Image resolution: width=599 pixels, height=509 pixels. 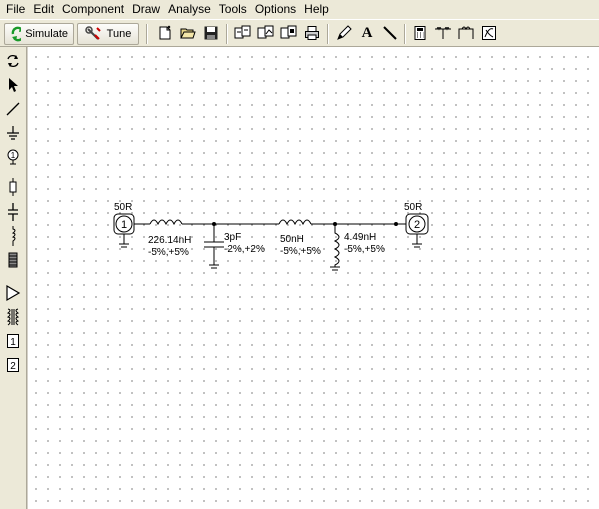 I want to click on inductor-l1: 226.14nH -5%,+5%, so click(x=169, y=238).